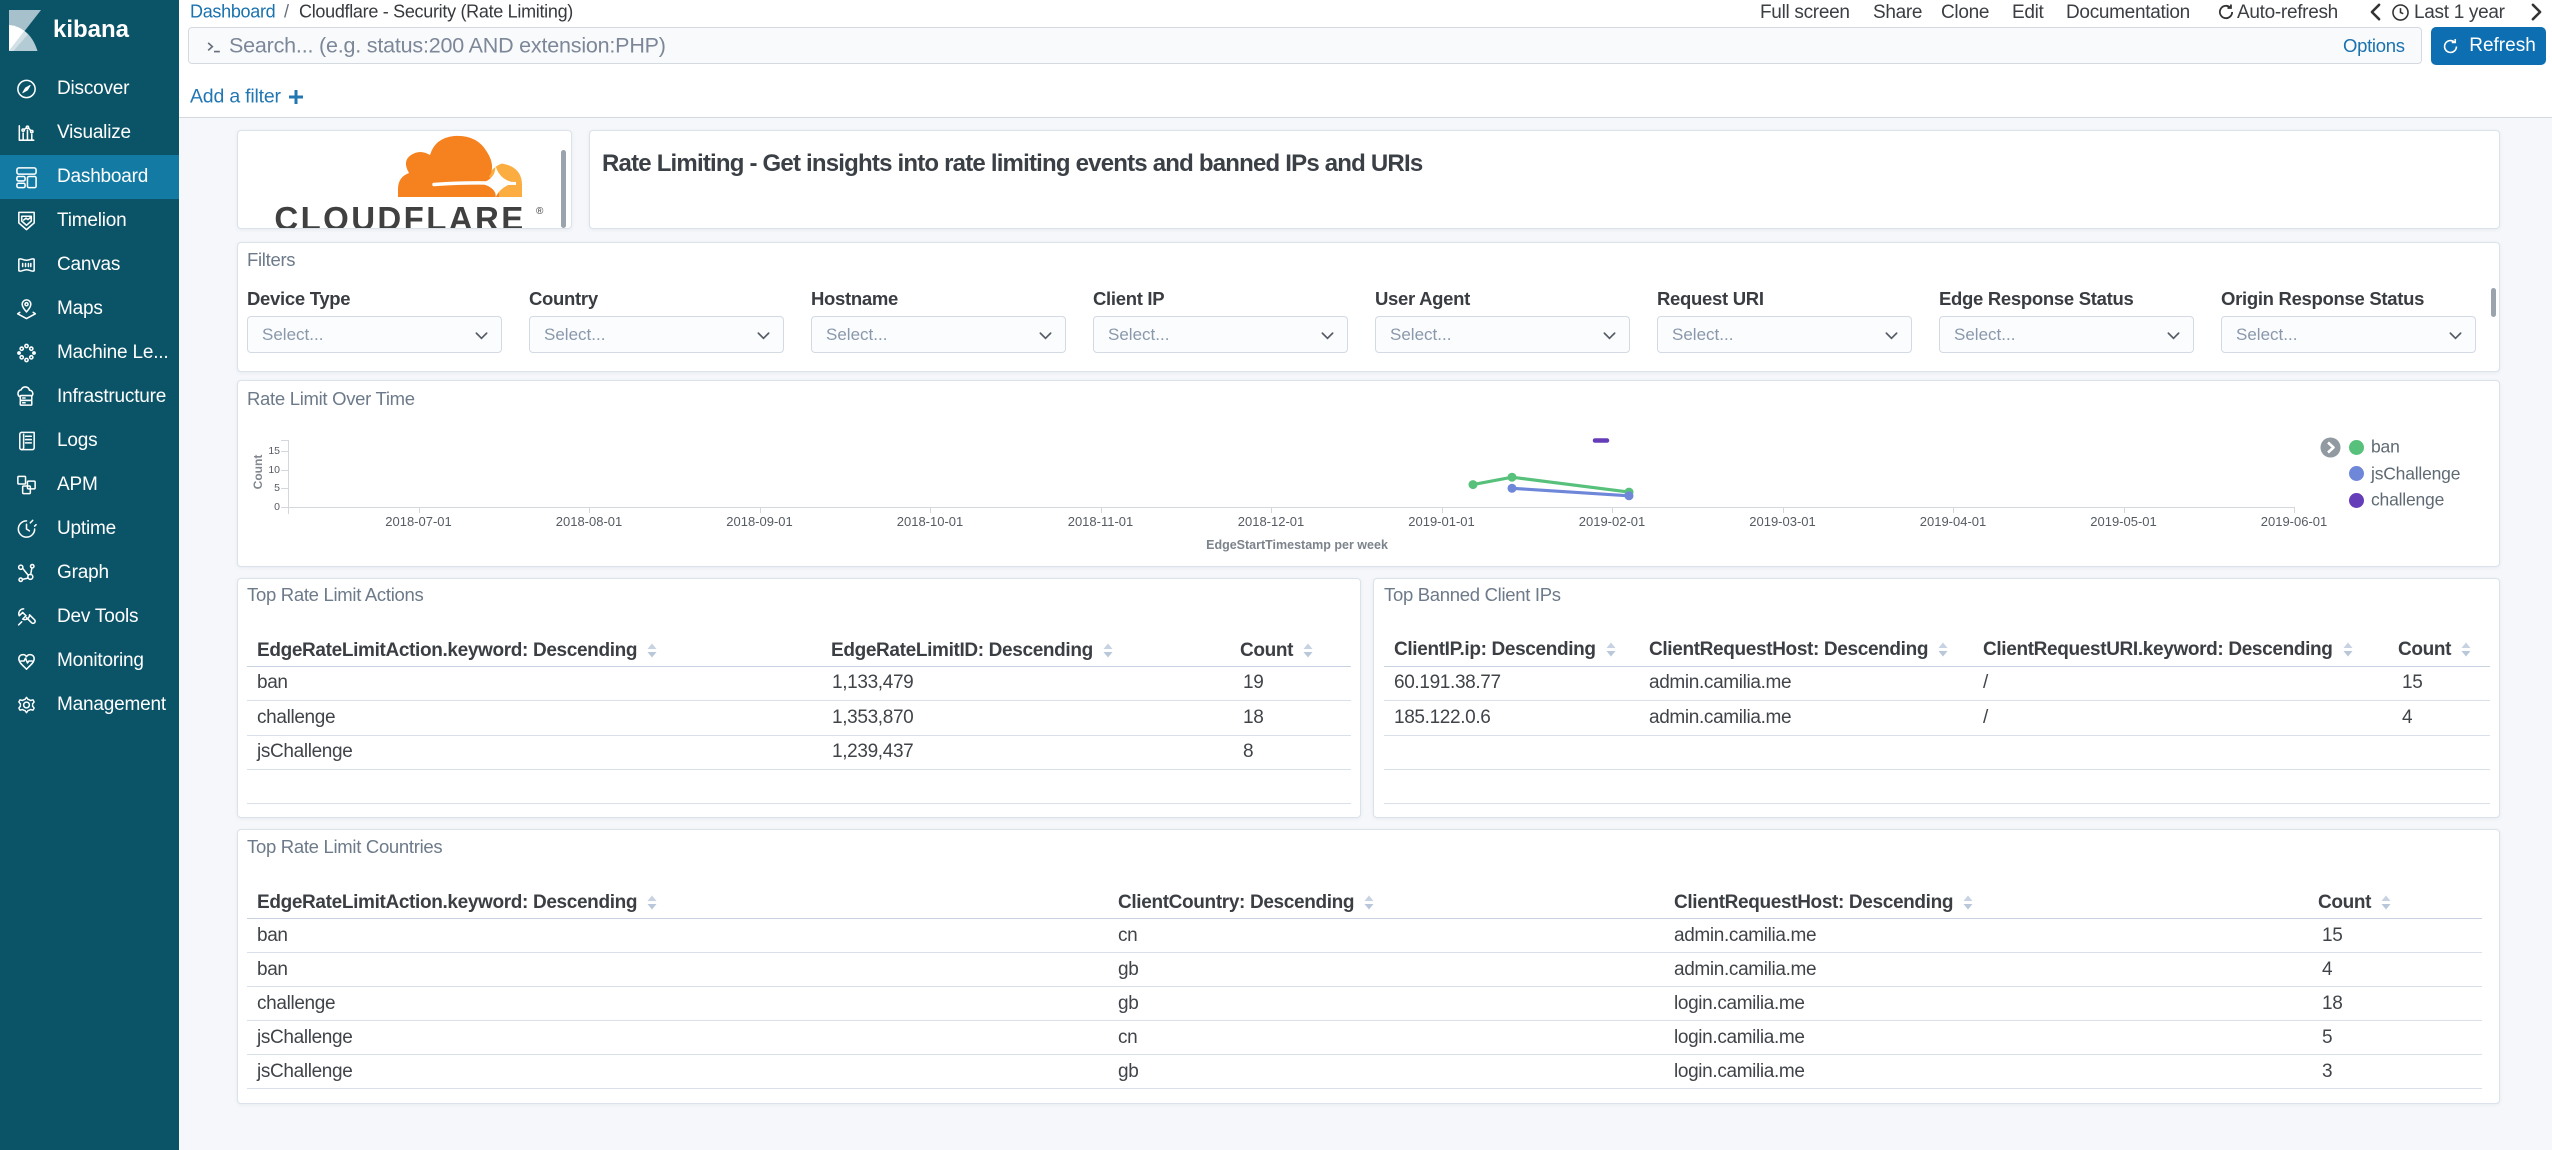 This screenshot has height=1150, width=2552. What do you see at coordinates (399, 214) in the screenshot?
I see `svg-text: CLOUDFLARE` at bounding box center [399, 214].